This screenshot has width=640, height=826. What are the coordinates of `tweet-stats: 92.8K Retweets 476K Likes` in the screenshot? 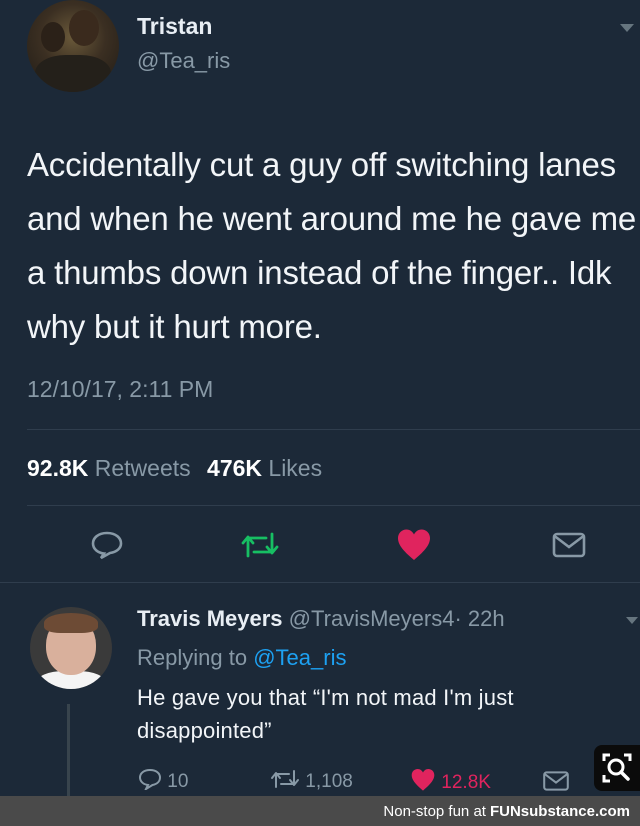 It's located at (179, 468).